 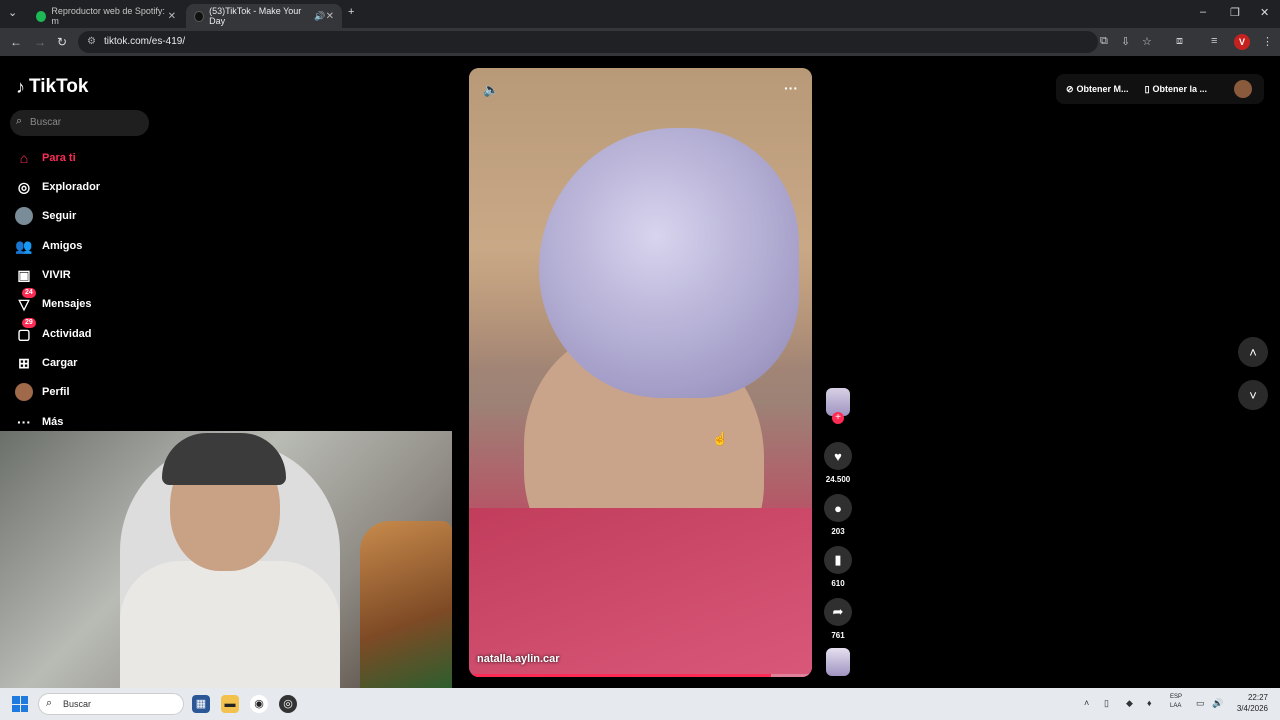 What do you see at coordinates (1106, 703) in the screenshot?
I see `usb-icon: ▯` at bounding box center [1106, 703].